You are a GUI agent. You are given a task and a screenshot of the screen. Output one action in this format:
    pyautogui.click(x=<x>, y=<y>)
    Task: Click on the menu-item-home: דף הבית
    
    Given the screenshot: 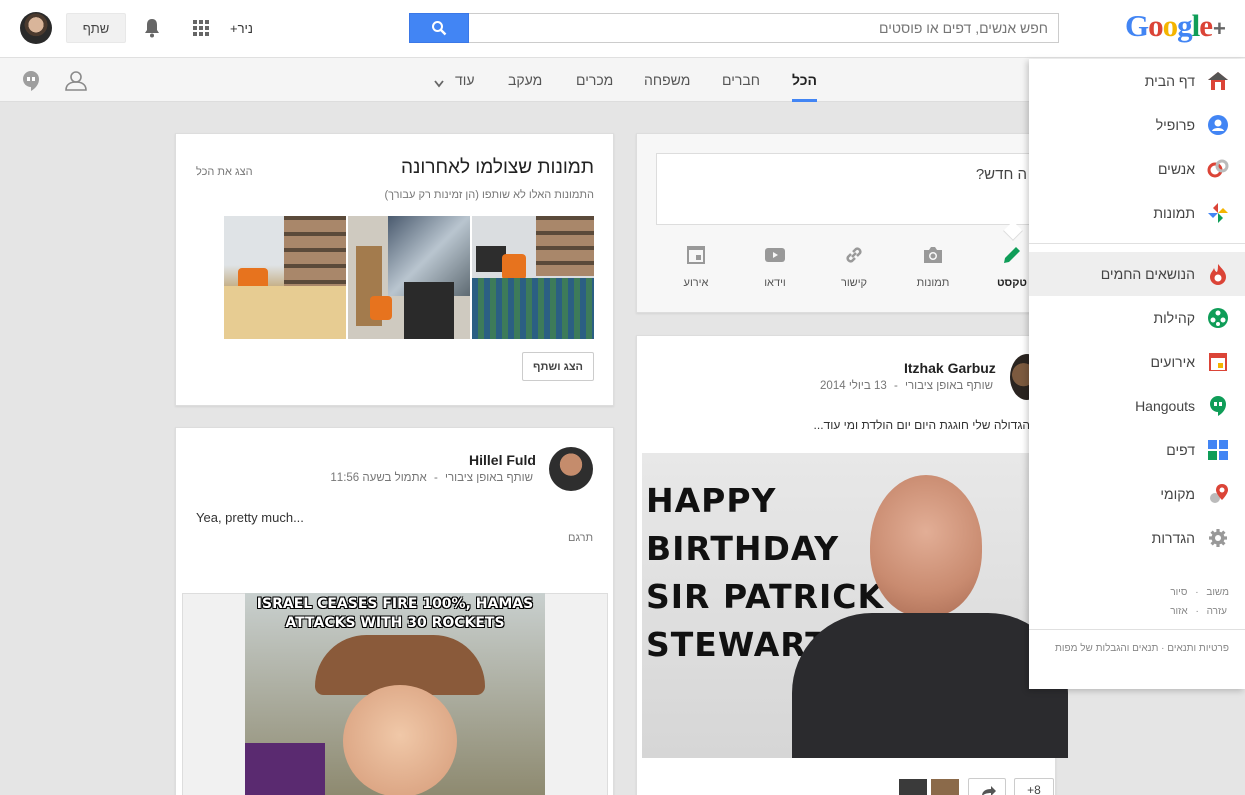 What is the action you would take?
    pyautogui.click(x=1137, y=81)
    